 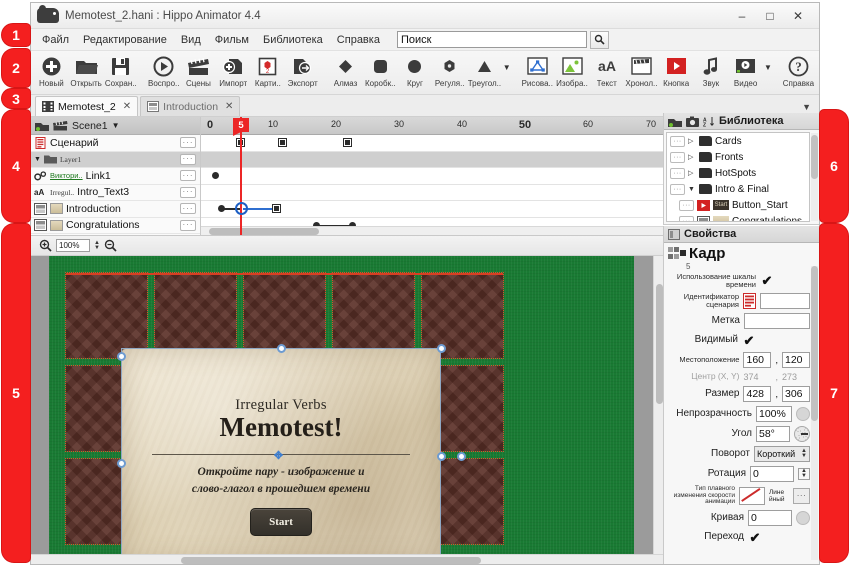 What do you see at coordinates (738, 141) in the screenshot?
I see `library-item-cards: ··· ▷ Cards` at bounding box center [738, 141].